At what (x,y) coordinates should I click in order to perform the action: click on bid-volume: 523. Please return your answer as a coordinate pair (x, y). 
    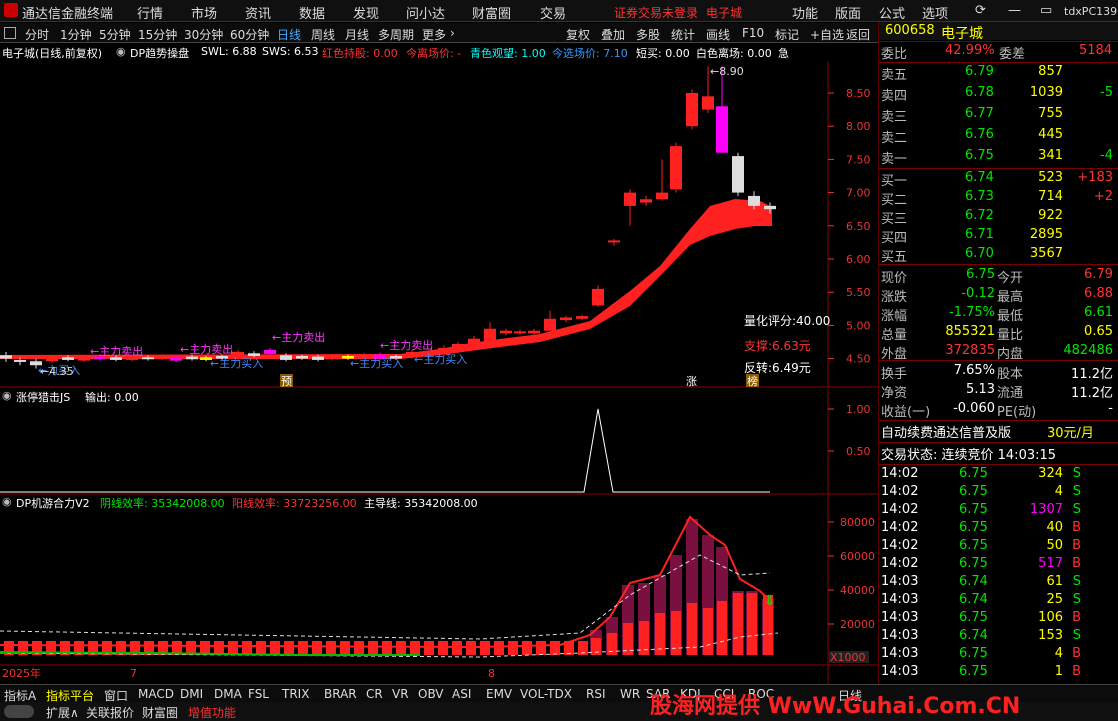
    Looking at the image, I should click on (1050, 177).